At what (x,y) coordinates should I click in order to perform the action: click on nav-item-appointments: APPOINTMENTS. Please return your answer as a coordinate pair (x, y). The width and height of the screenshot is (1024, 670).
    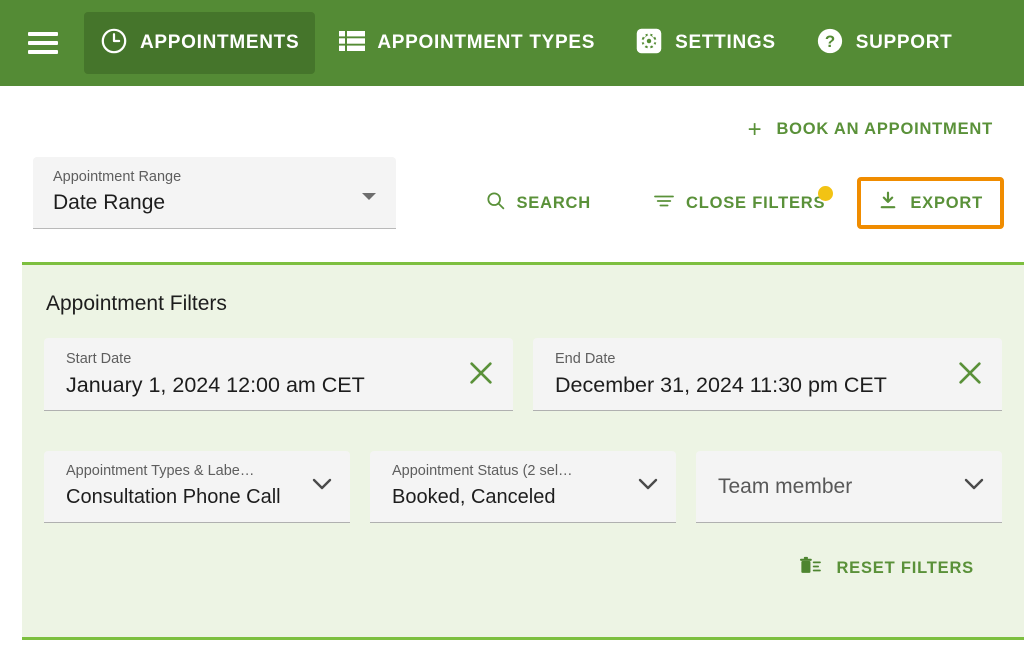
    Looking at the image, I should click on (200, 43).